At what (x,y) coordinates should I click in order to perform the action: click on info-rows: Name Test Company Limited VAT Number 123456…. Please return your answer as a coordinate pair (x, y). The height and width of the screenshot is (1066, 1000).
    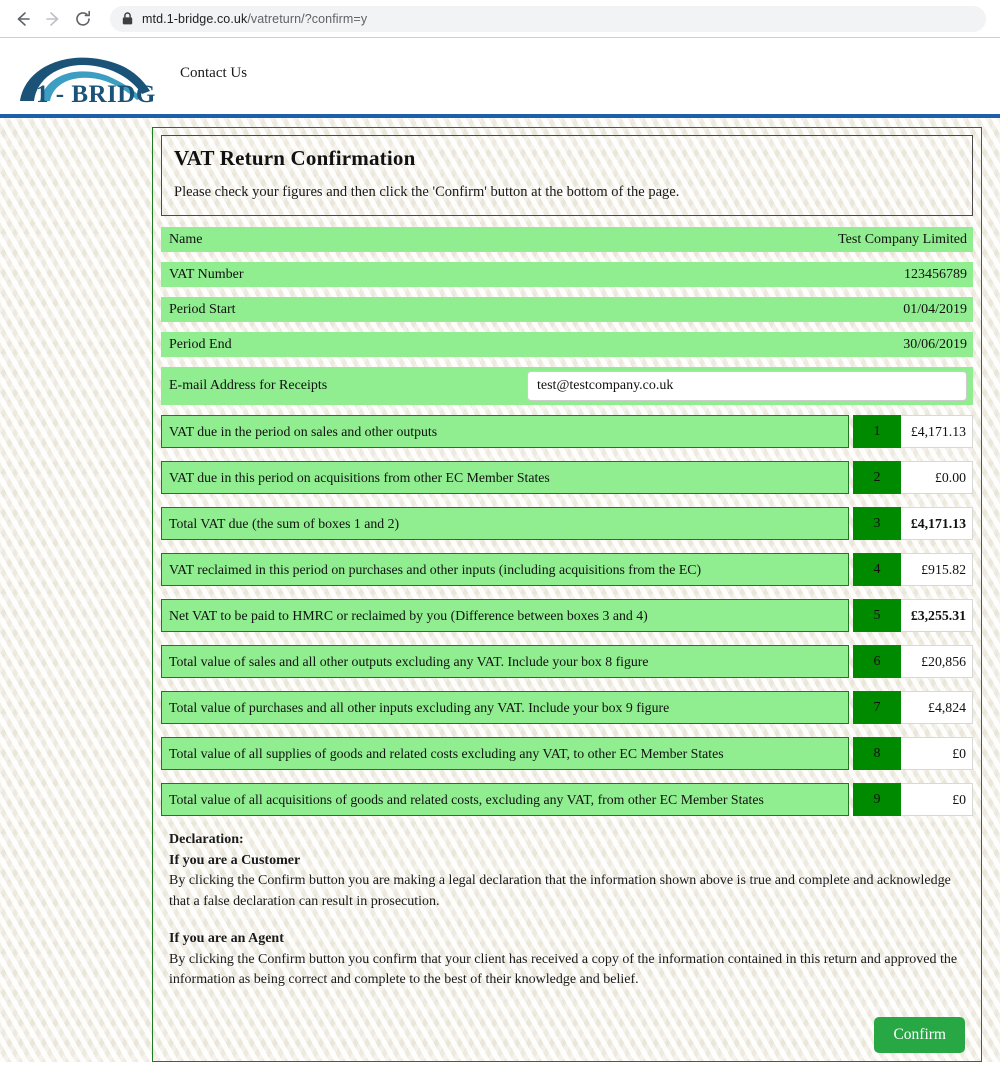
    Looking at the image, I should click on (567, 292).